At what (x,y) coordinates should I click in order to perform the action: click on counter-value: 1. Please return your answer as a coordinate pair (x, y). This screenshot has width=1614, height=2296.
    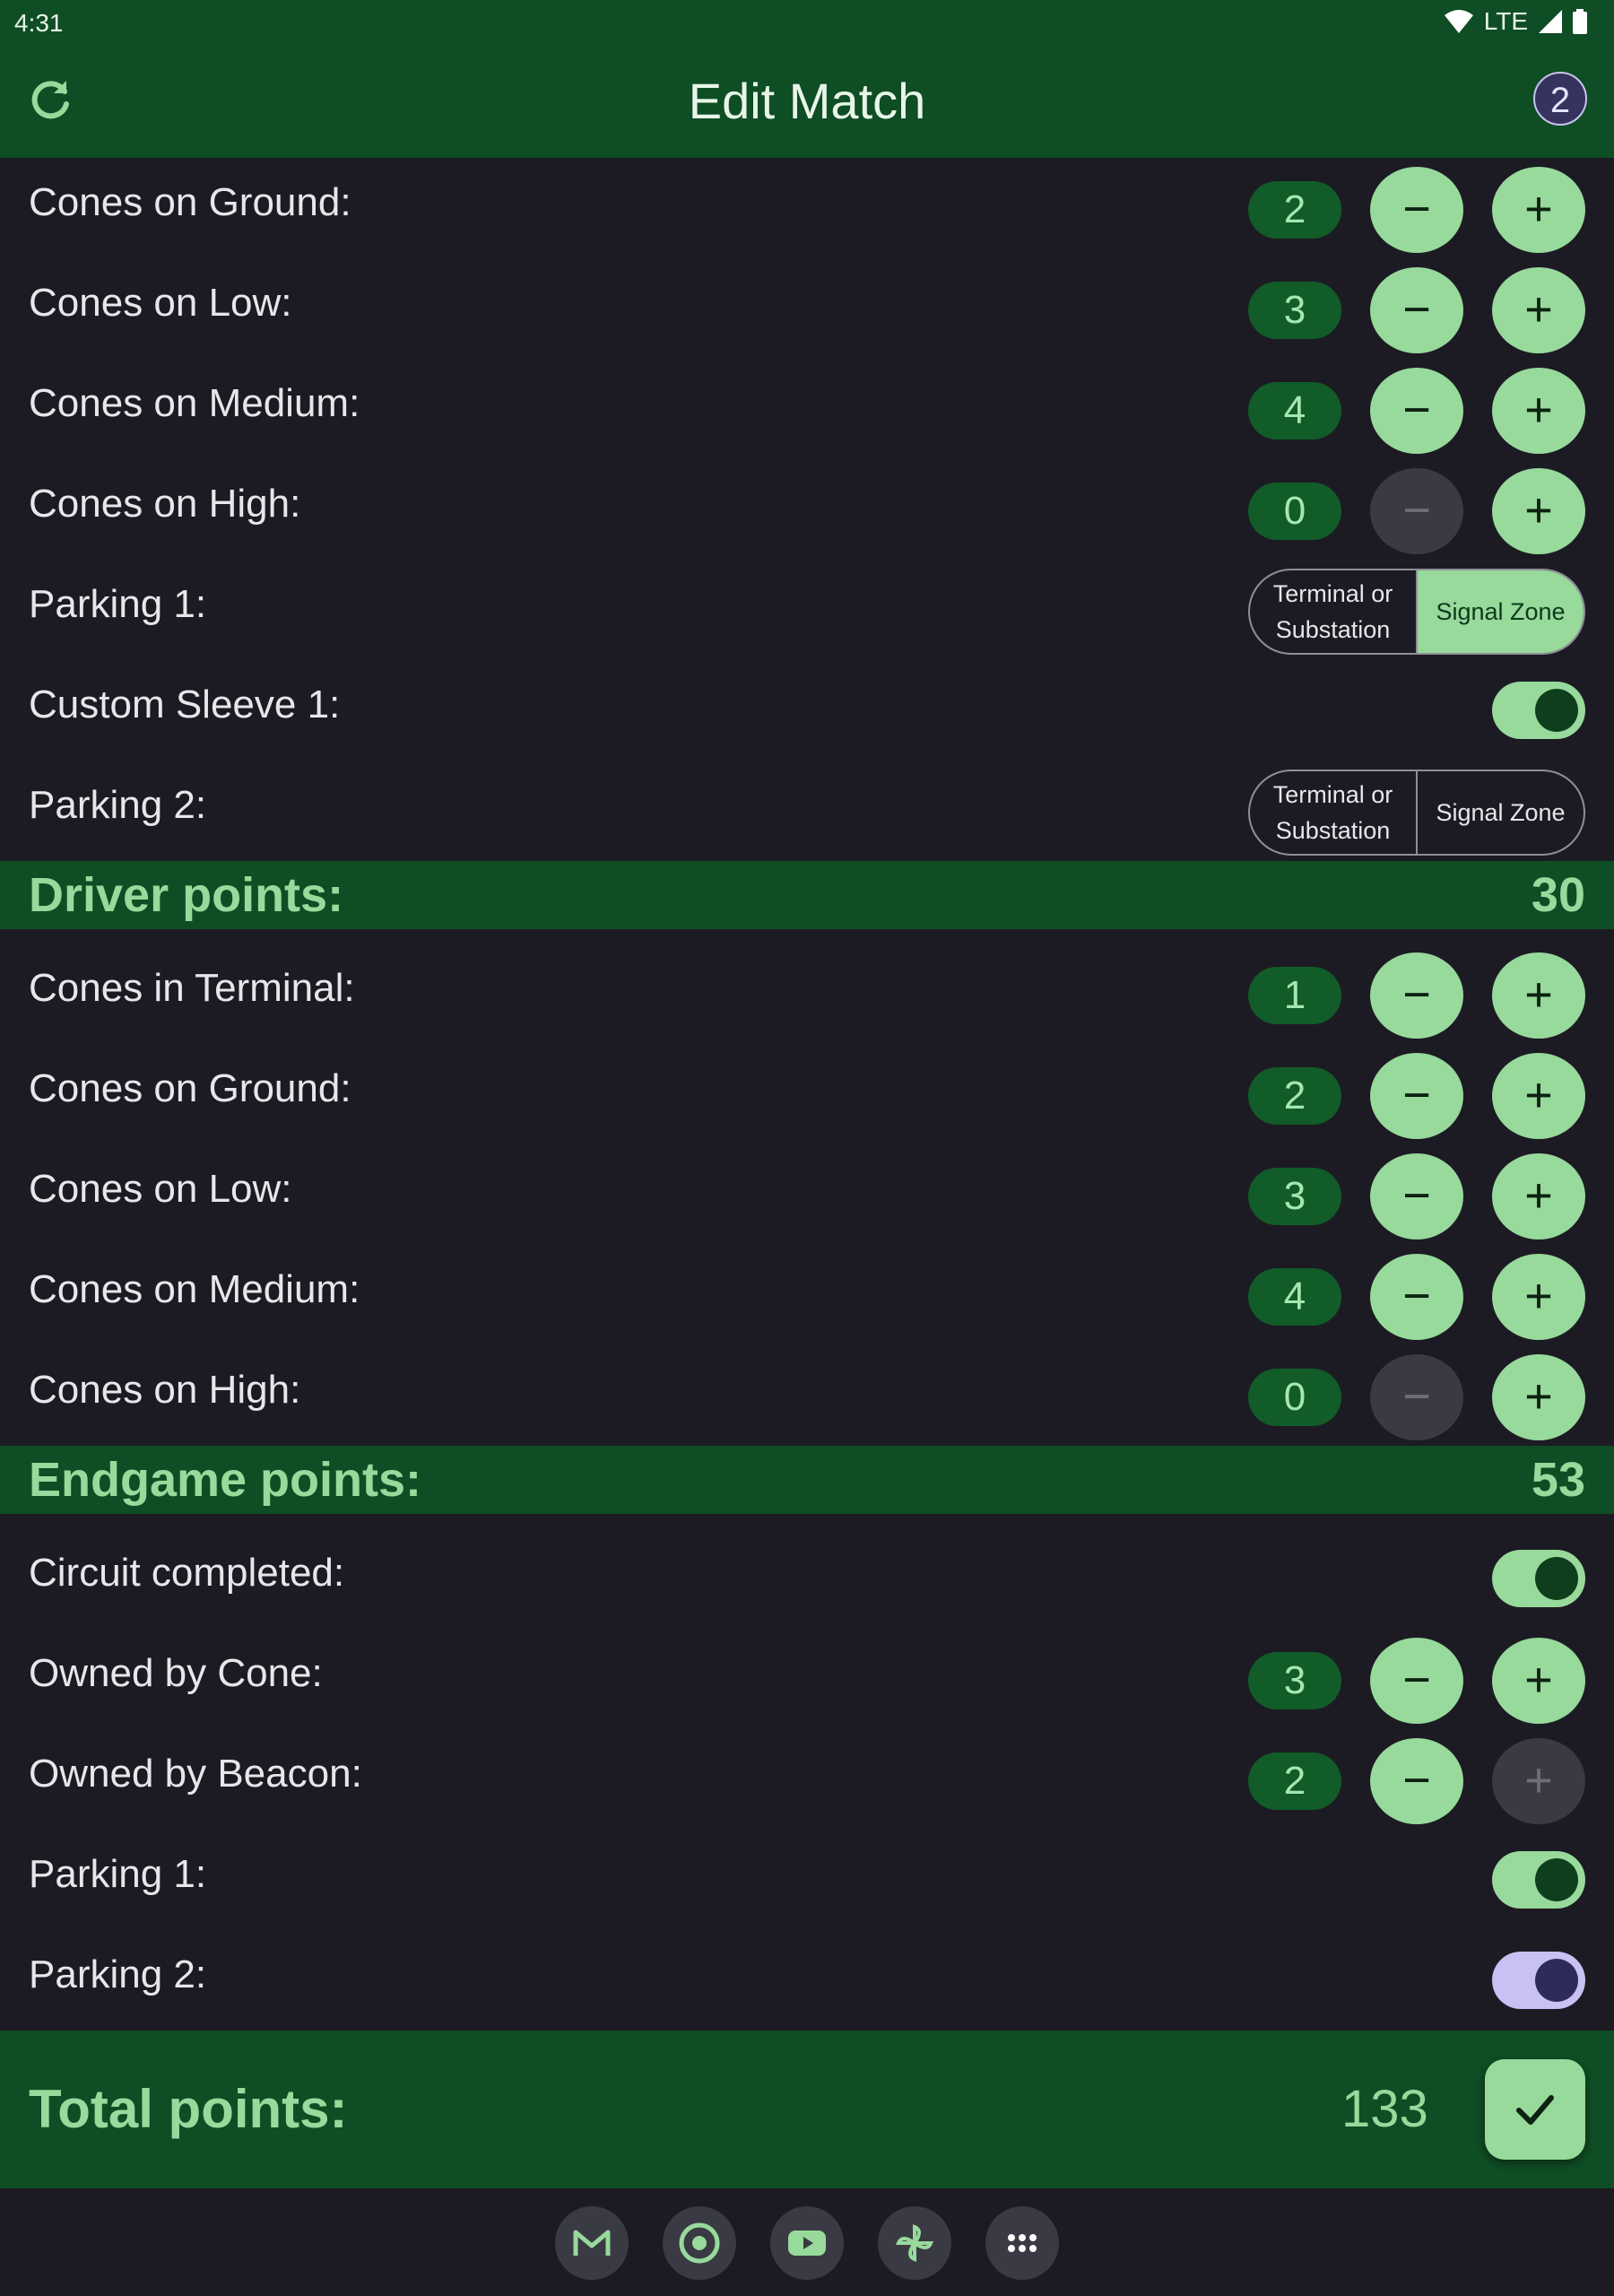
    Looking at the image, I should click on (1294, 995).